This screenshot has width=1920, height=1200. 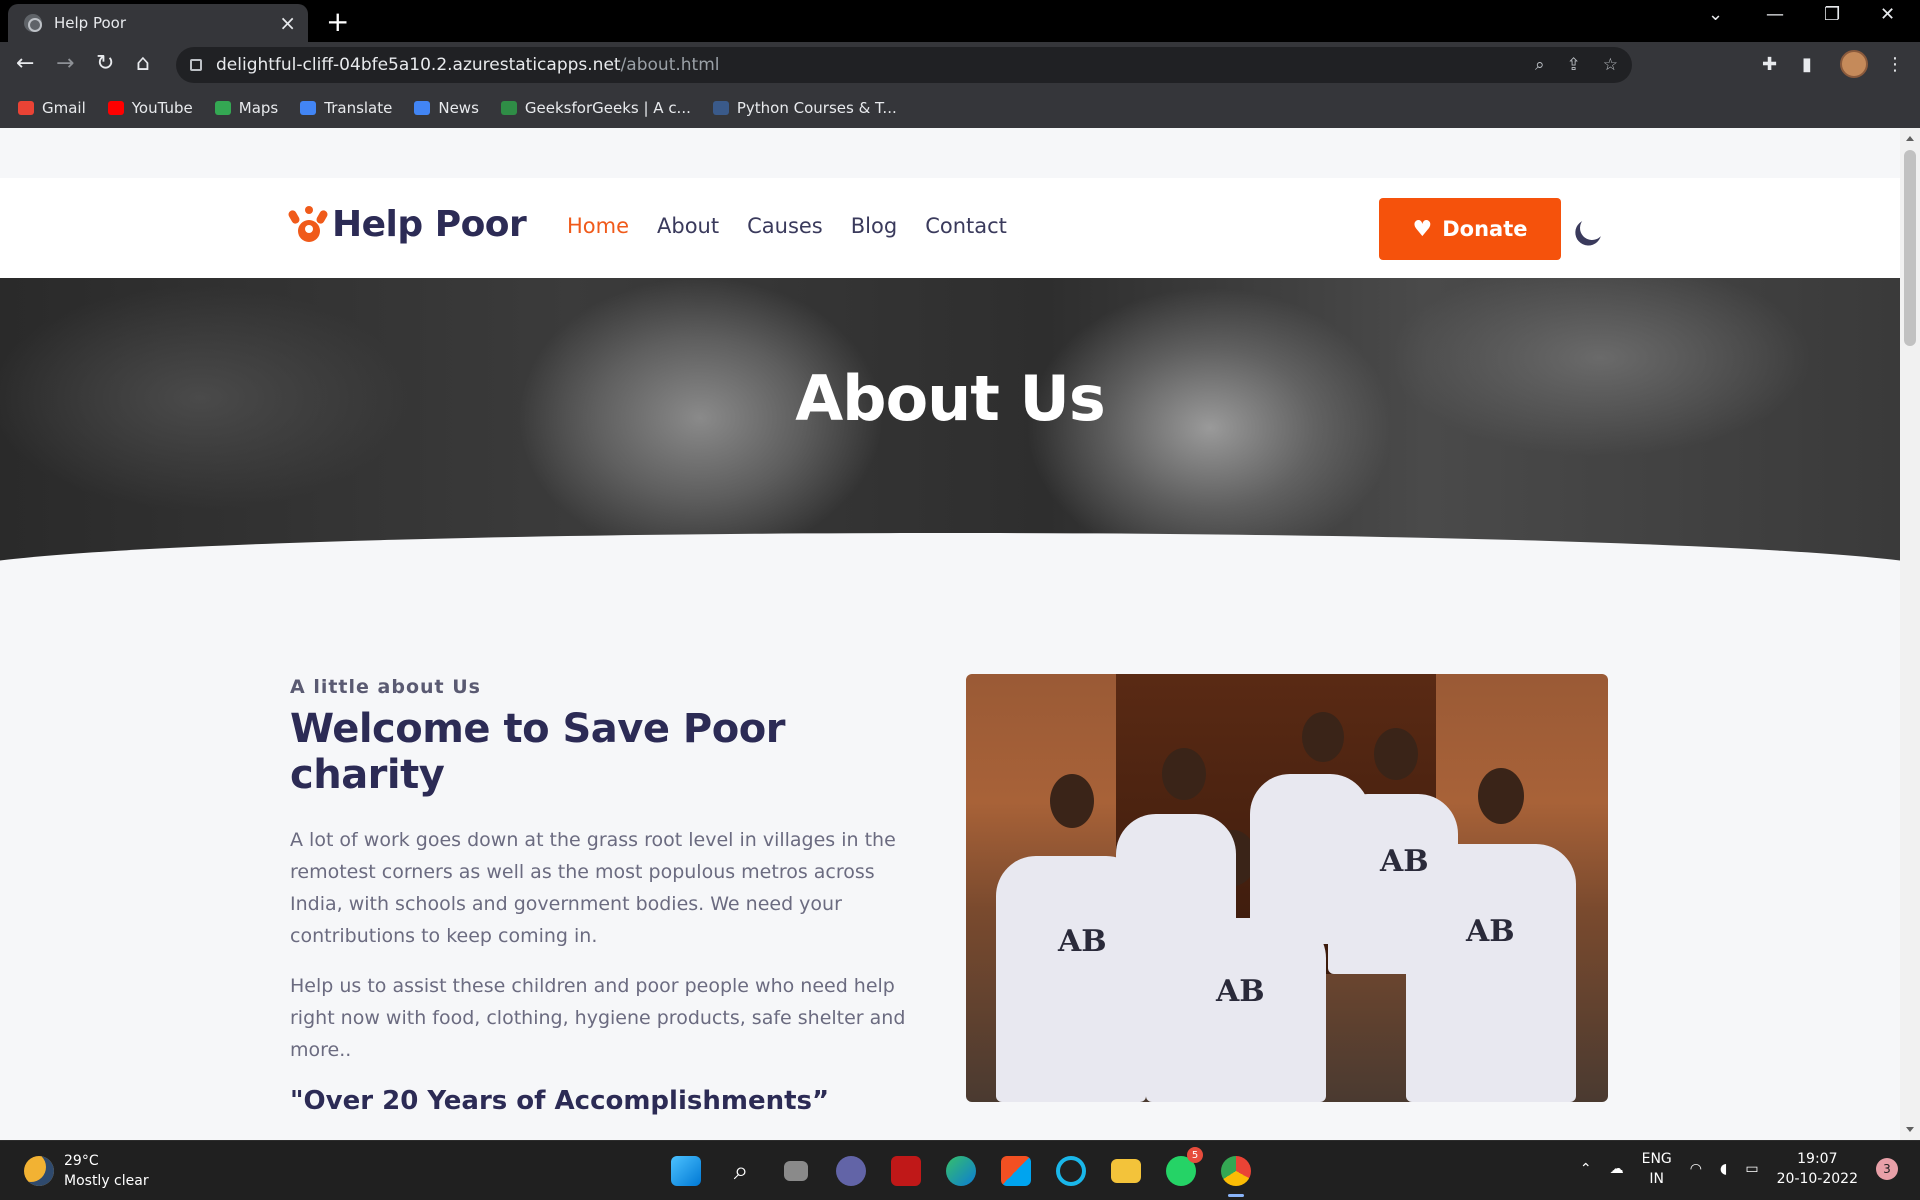 What do you see at coordinates (1895, 64) in the screenshot?
I see `menu-icon: ⋮` at bounding box center [1895, 64].